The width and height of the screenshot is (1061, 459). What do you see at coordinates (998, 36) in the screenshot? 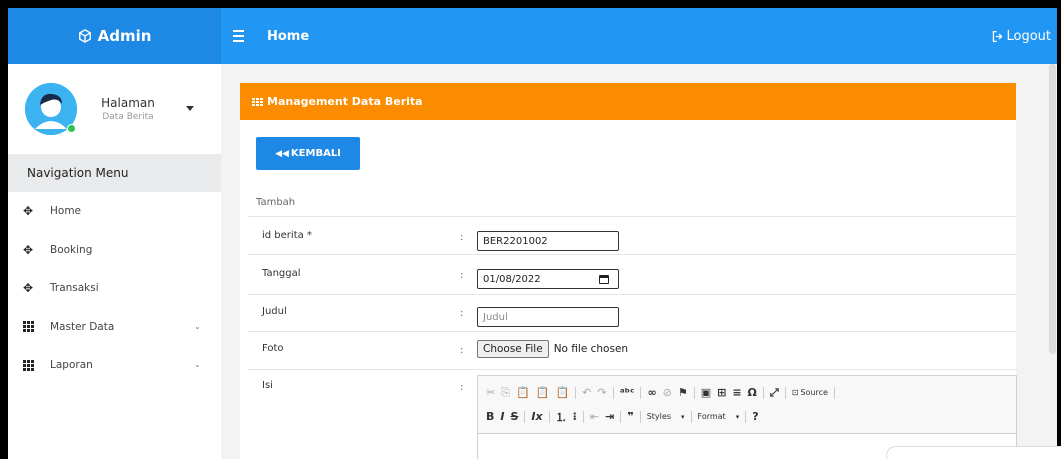
I see `sign-out-icon` at bounding box center [998, 36].